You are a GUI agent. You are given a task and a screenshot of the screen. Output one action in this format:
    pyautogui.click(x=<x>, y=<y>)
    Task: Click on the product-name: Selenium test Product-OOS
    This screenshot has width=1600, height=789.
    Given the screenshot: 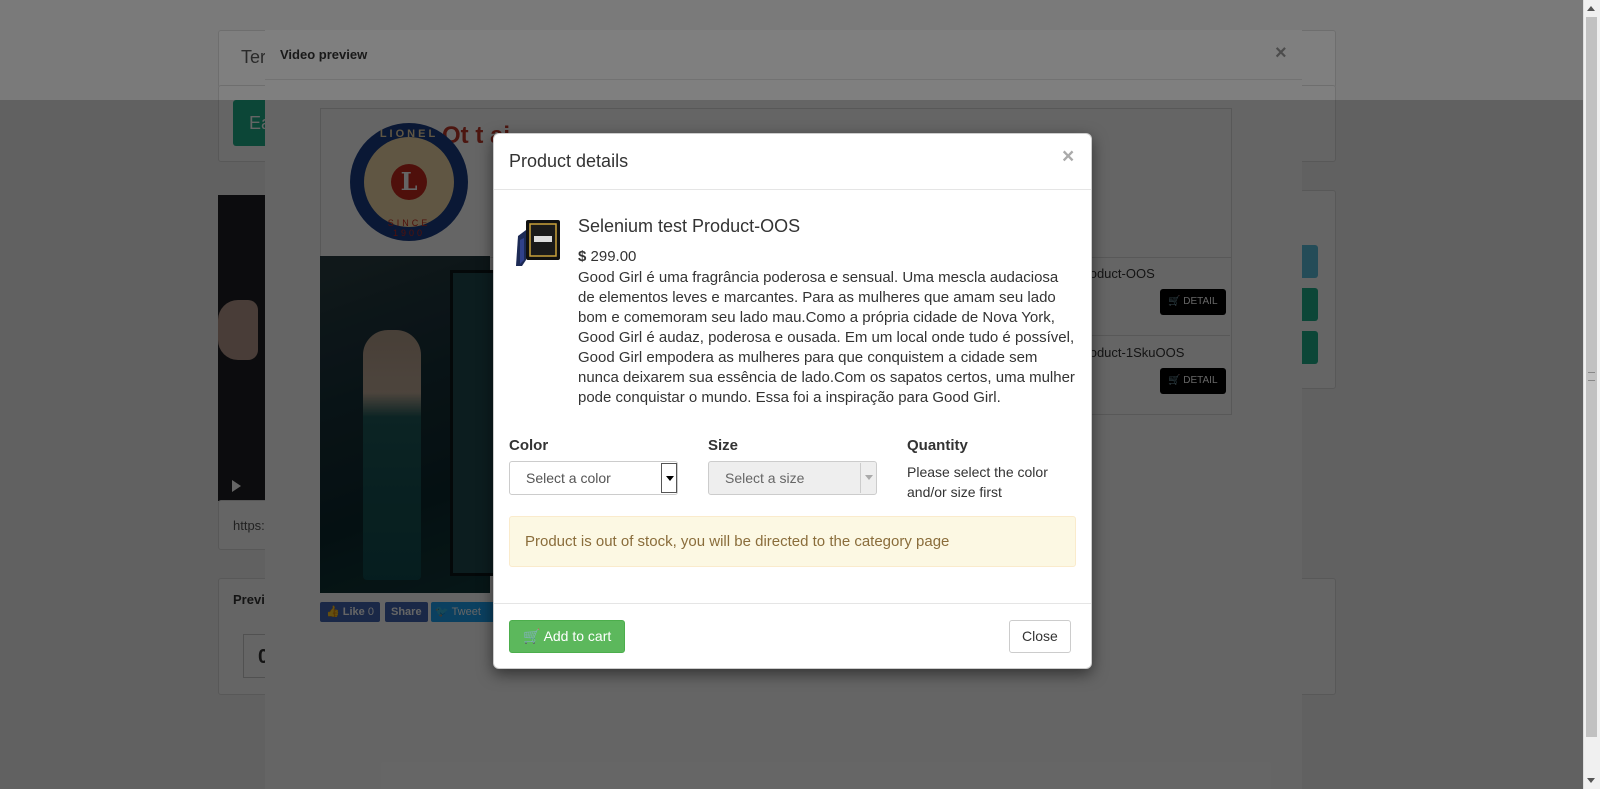 What is the action you would take?
    pyautogui.click(x=689, y=226)
    